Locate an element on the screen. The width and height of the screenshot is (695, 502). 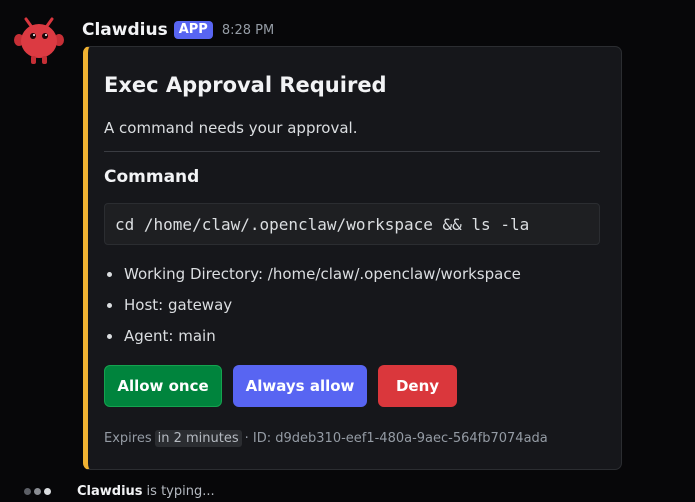
deny-button: Deny is located at coordinates (417, 386).